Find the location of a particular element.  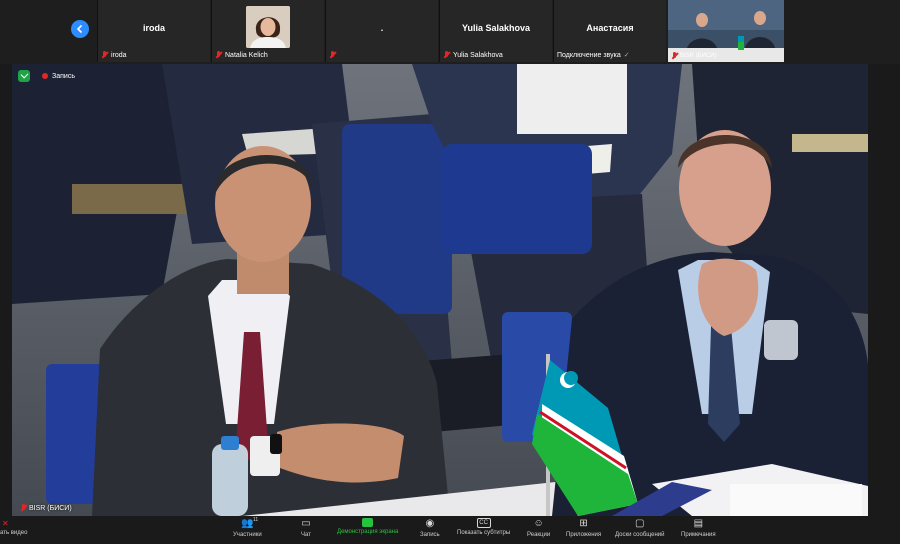

participant-name: Анастасия is located at coordinates (610, 28).